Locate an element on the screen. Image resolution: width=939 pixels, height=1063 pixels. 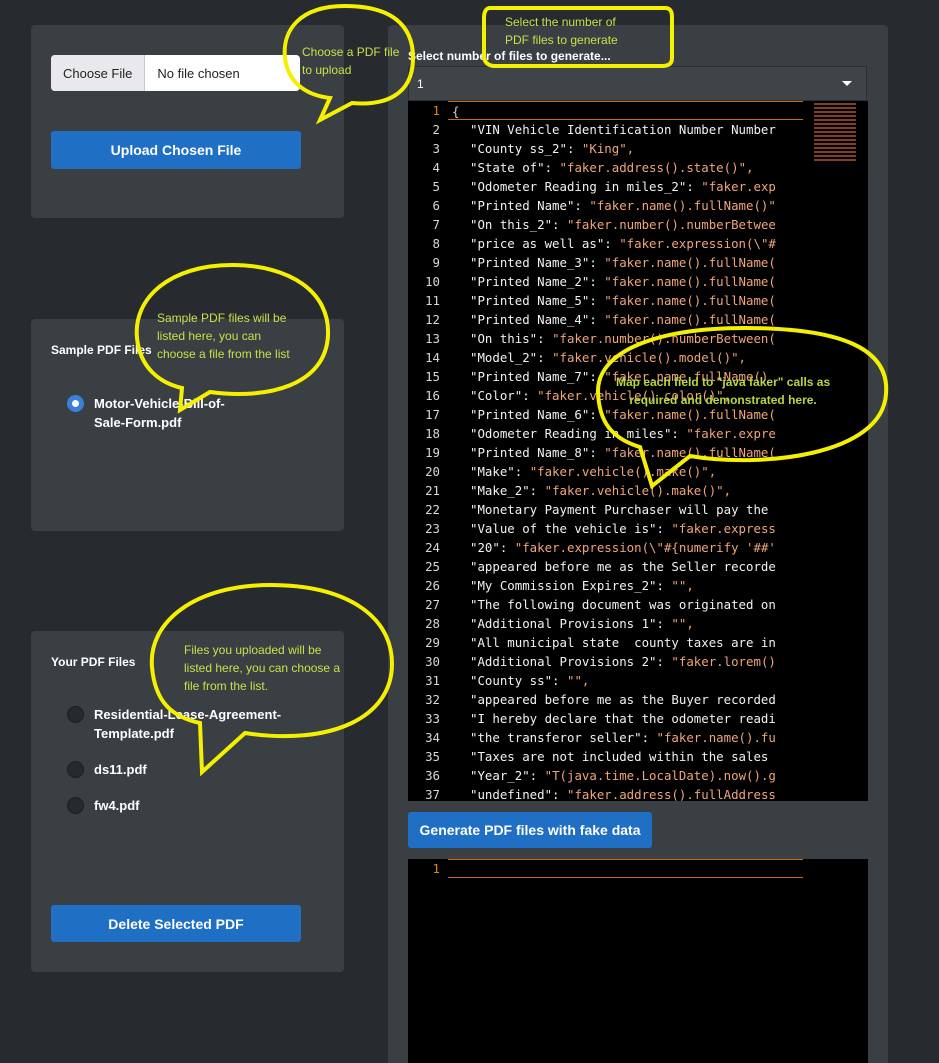
code-value: "faker.address().fullAddress is located at coordinates (671, 794).